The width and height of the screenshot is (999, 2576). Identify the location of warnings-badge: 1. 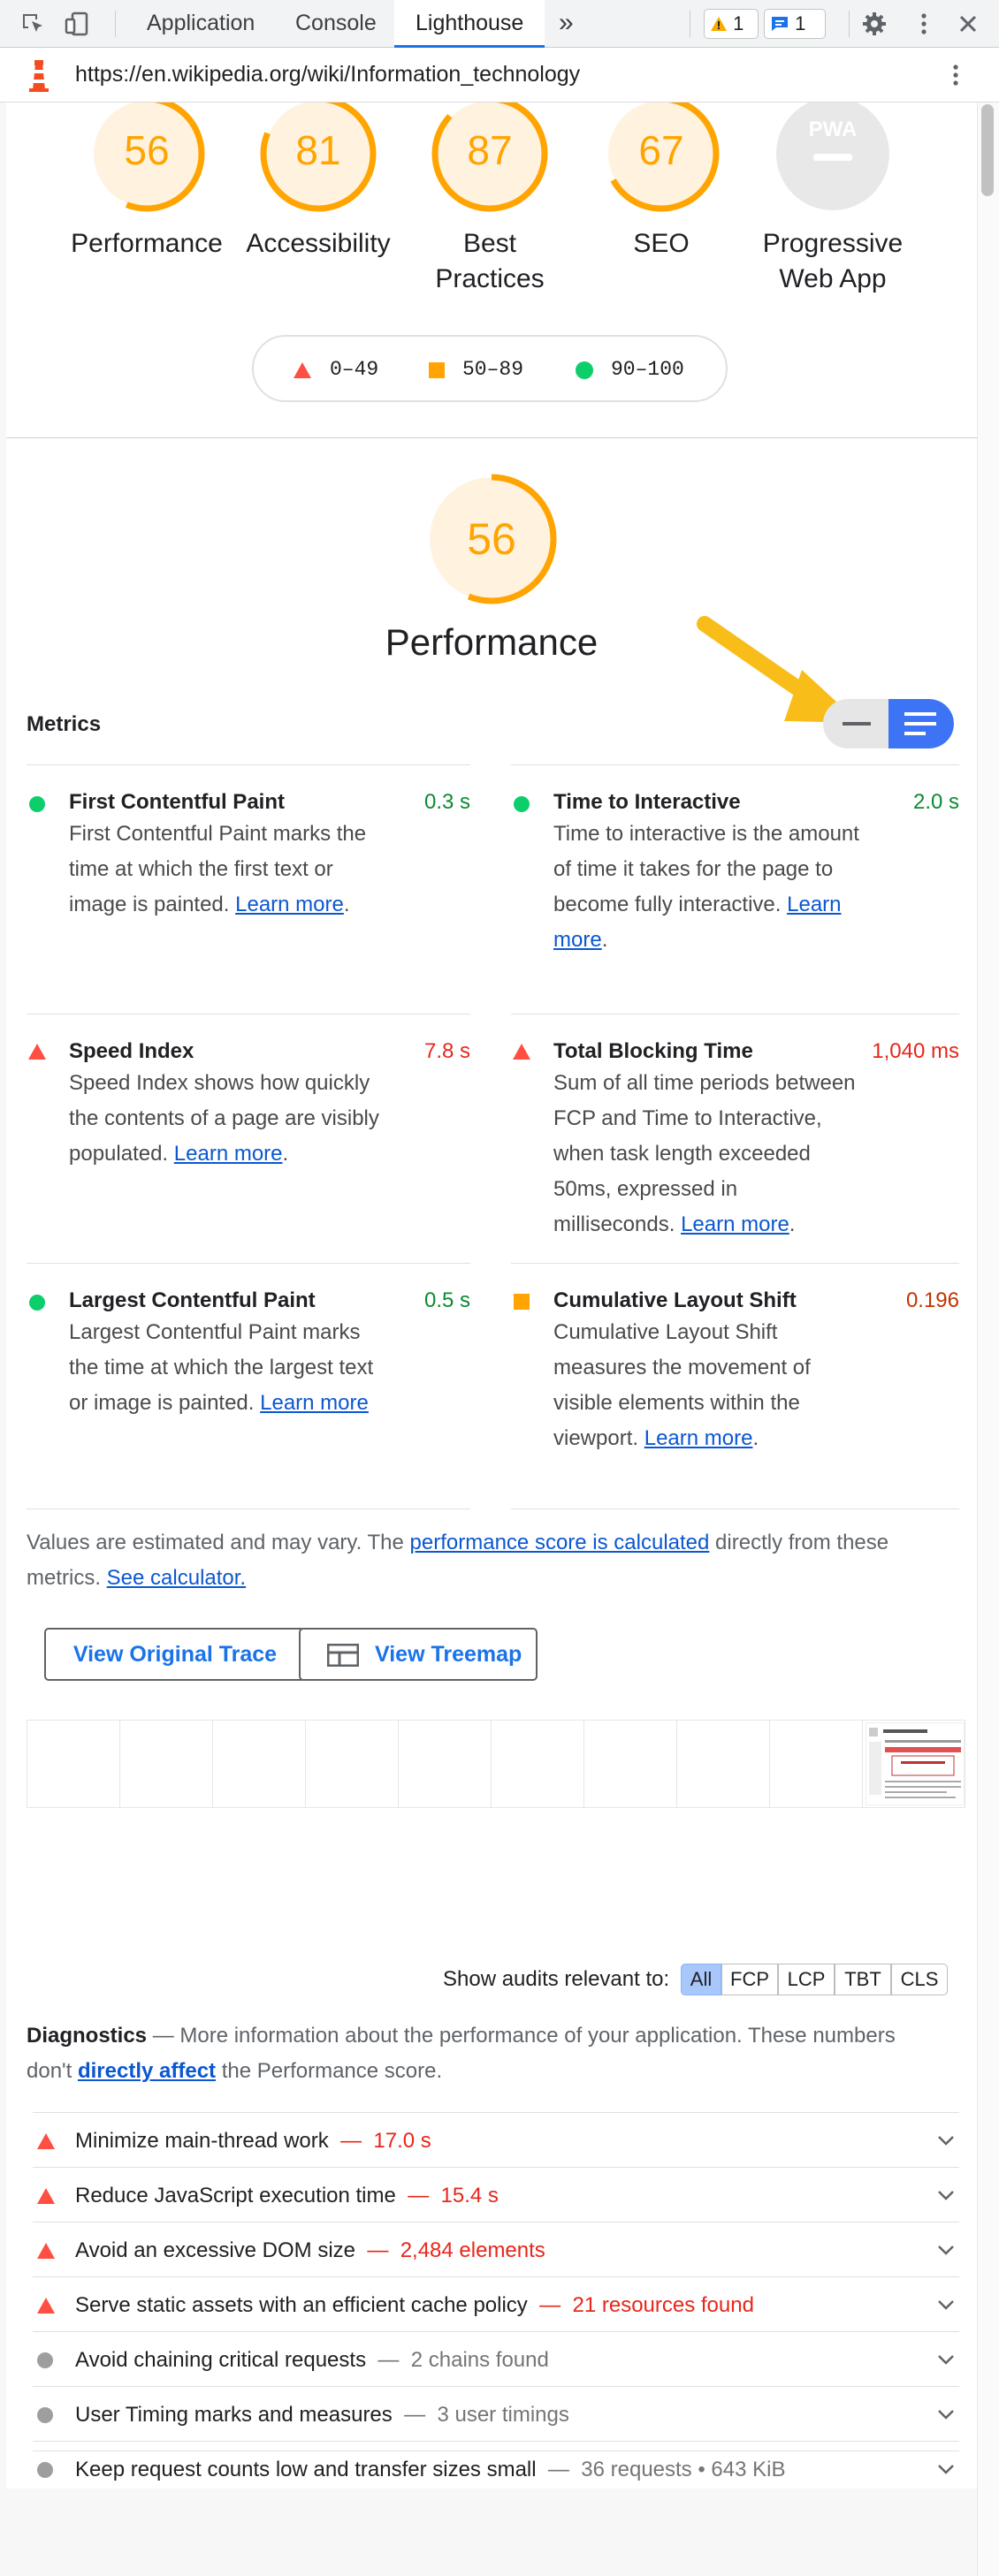
(731, 24).